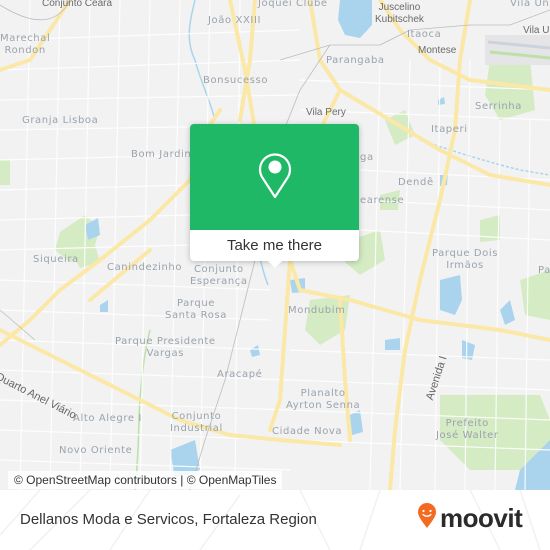  I want to click on label-prefeito-jose-walter: Prefeito José Walter, so click(467, 429).